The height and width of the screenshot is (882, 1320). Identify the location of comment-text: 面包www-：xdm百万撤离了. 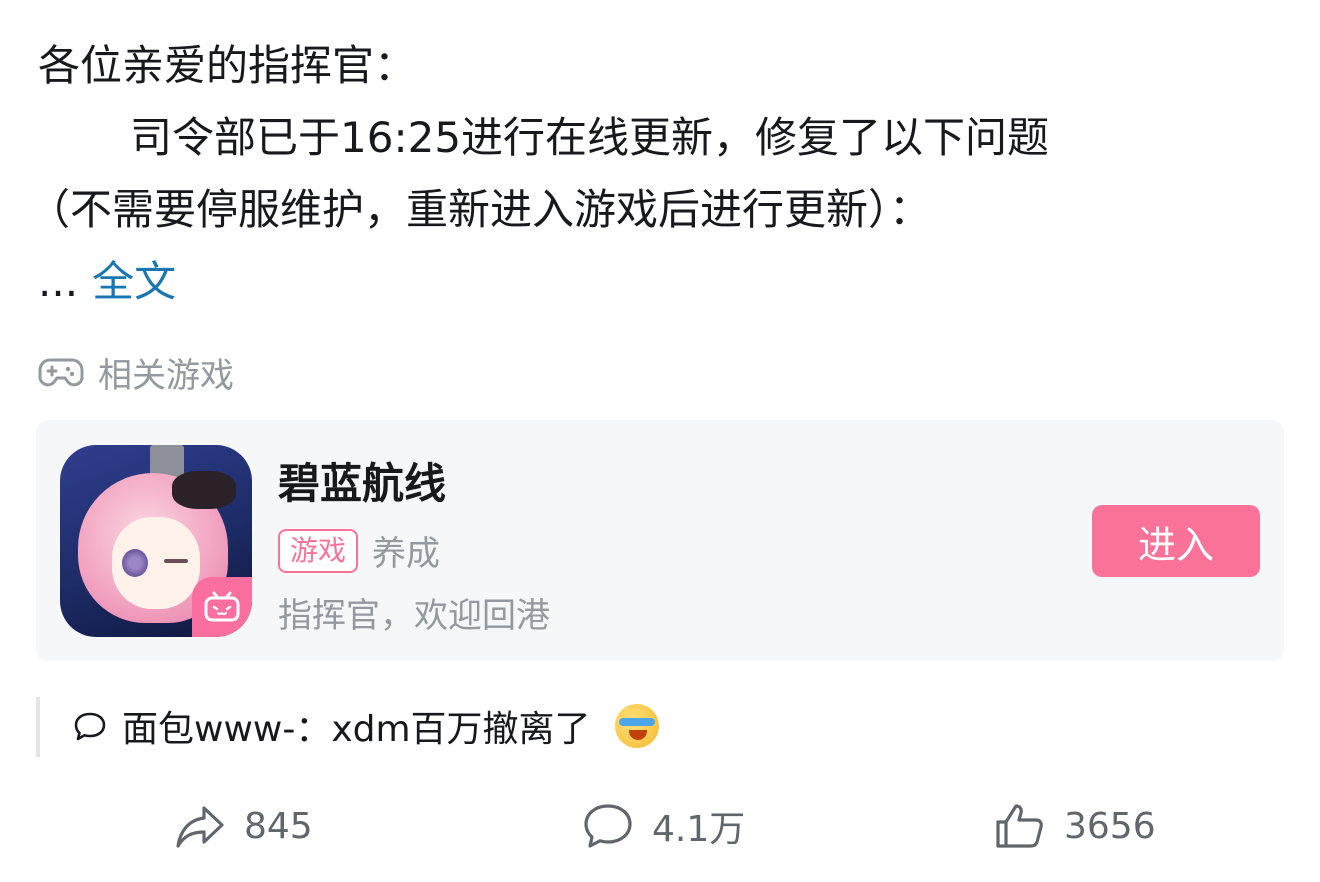
(356, 729).